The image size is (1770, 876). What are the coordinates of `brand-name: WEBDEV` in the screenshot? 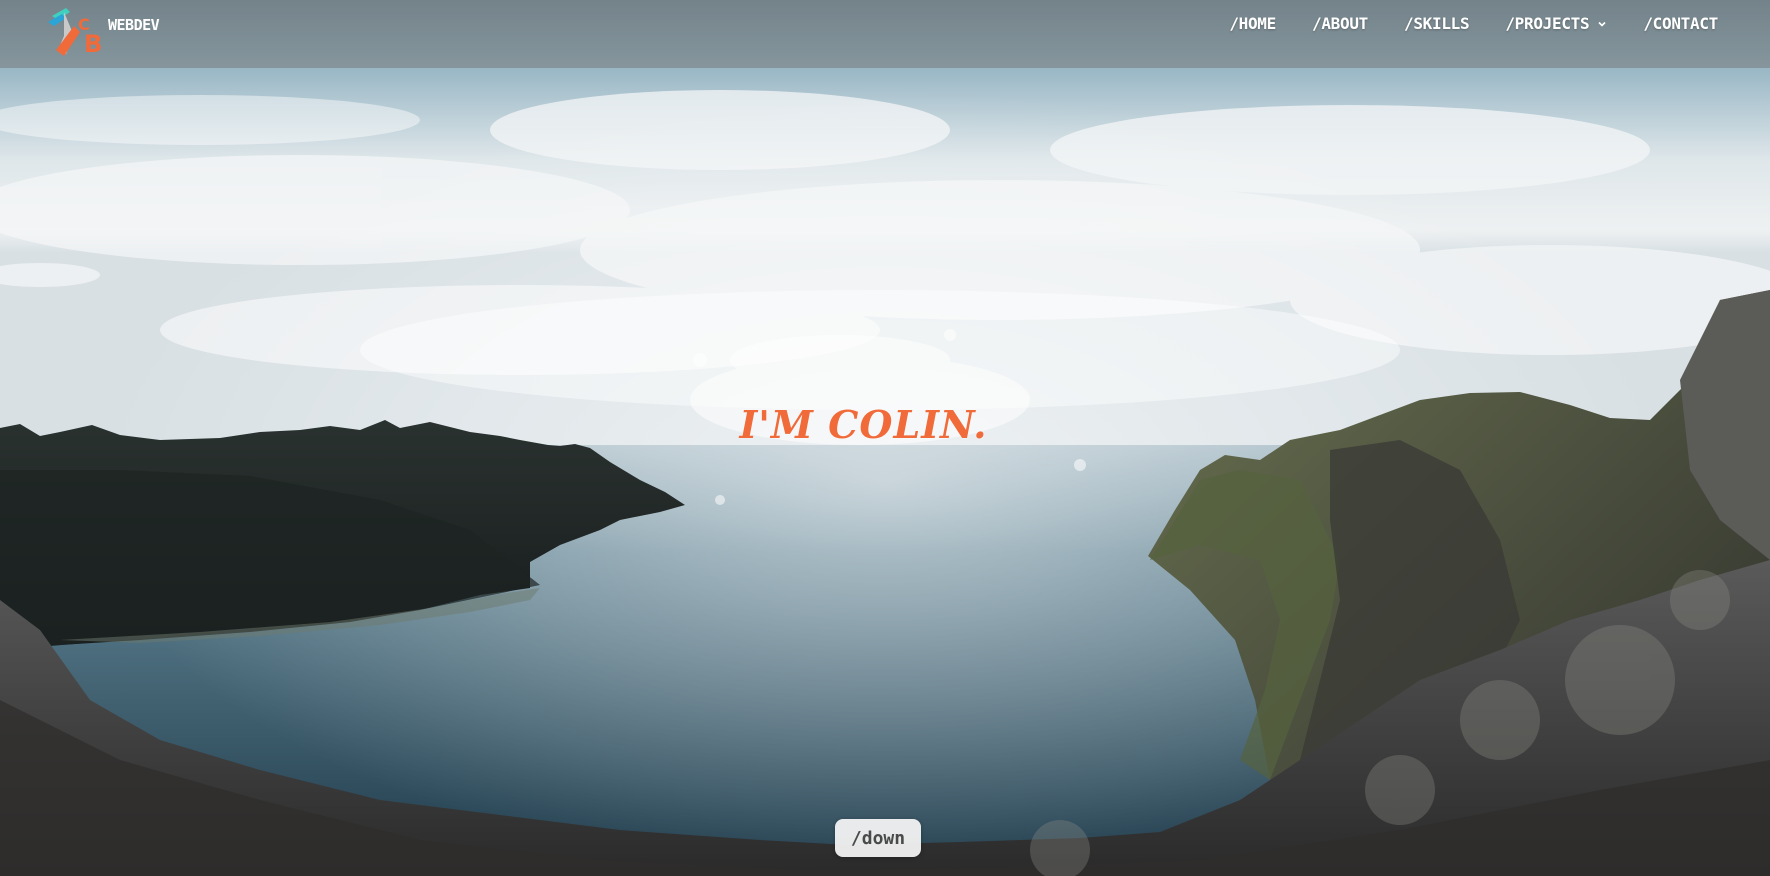 It's located at (134, 25).